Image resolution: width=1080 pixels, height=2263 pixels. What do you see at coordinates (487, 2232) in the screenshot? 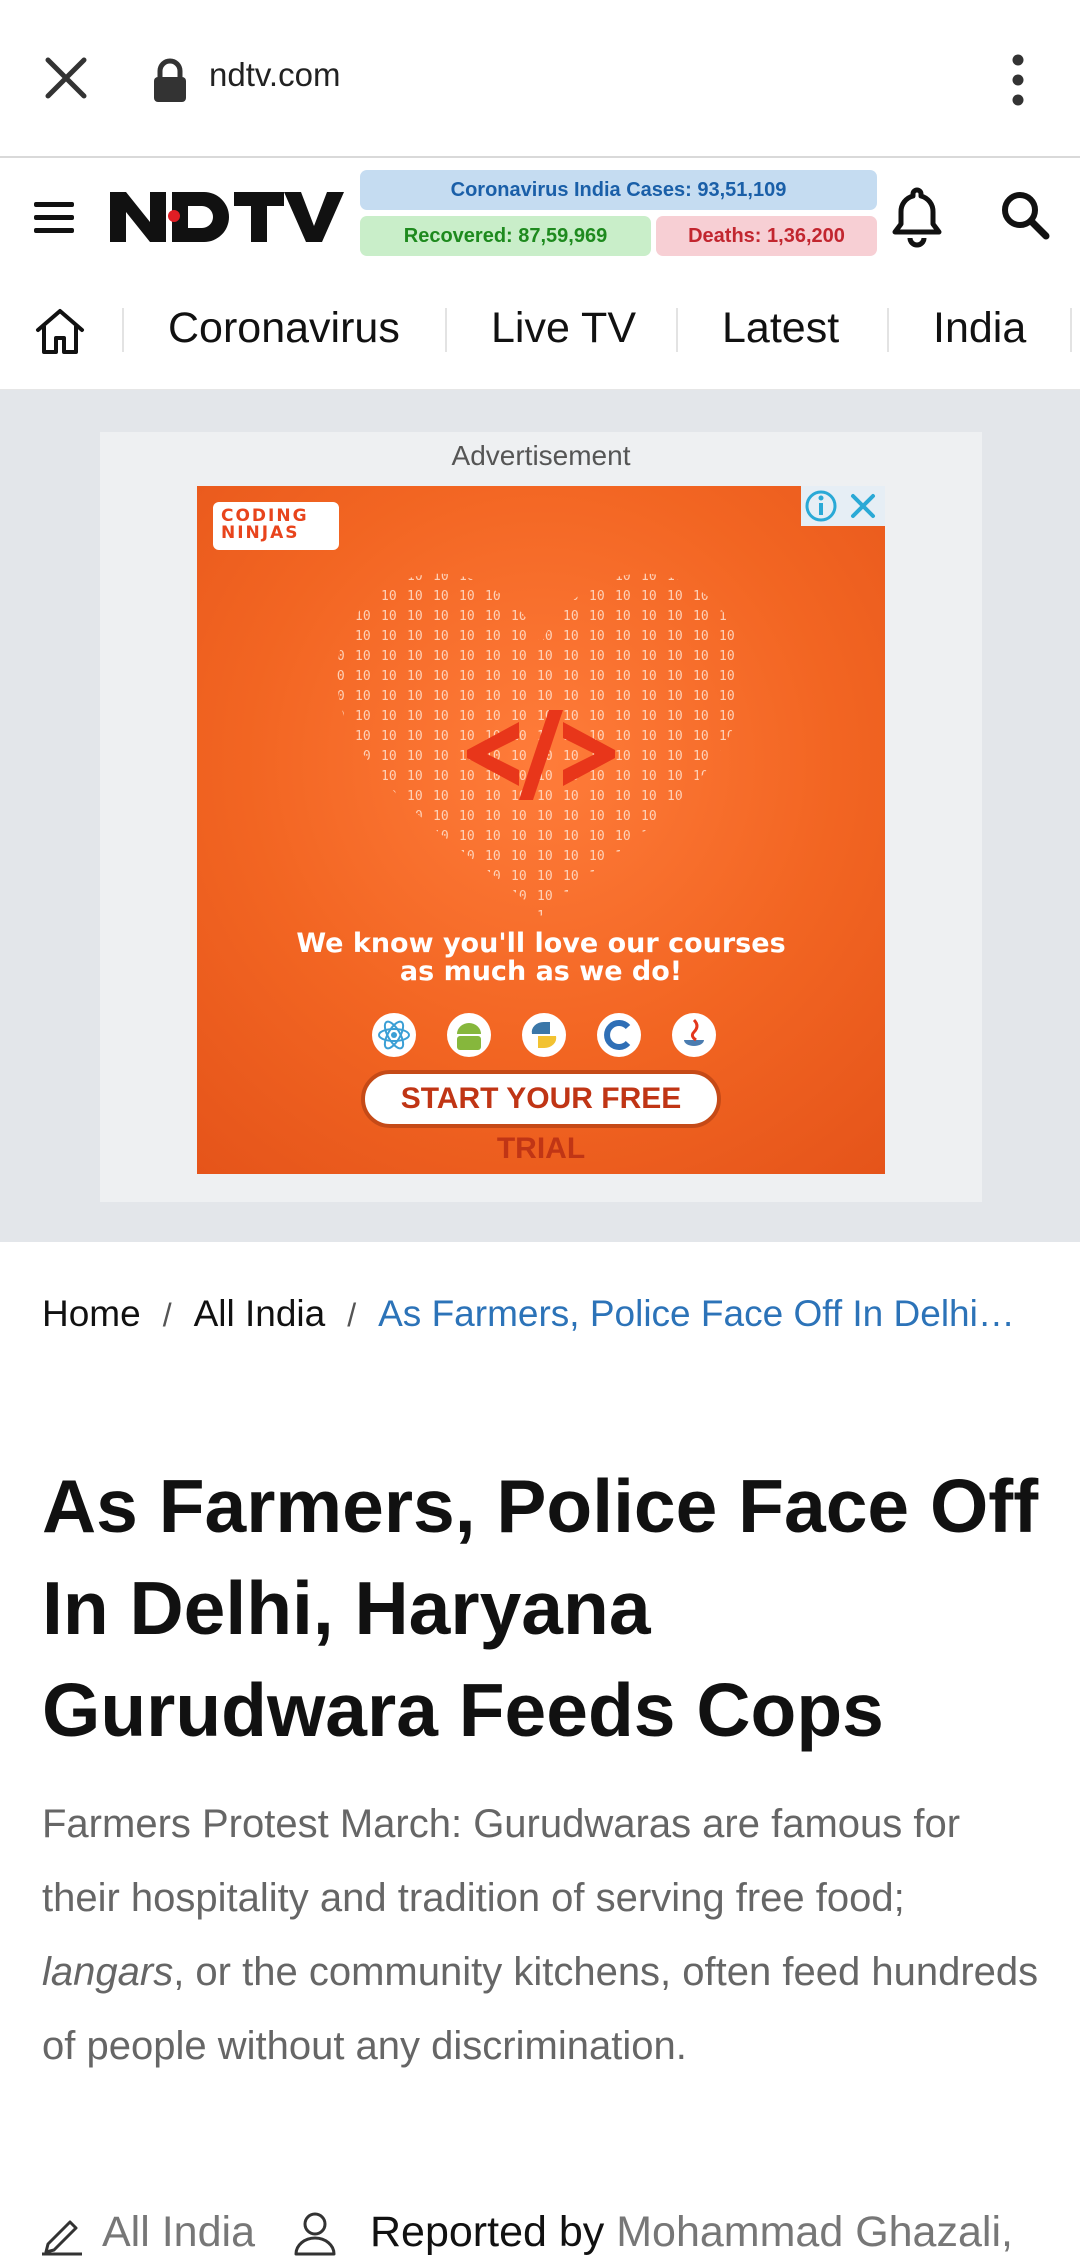
I see `reported-by-label: Reported by` at bounding box center [487, 2232].